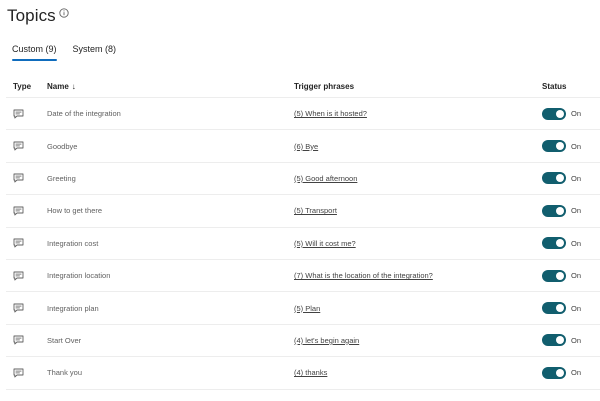  Describe the element at coordinates (163, 113) in the screenshot. I see `topic-name: Date of the integration` at that location.